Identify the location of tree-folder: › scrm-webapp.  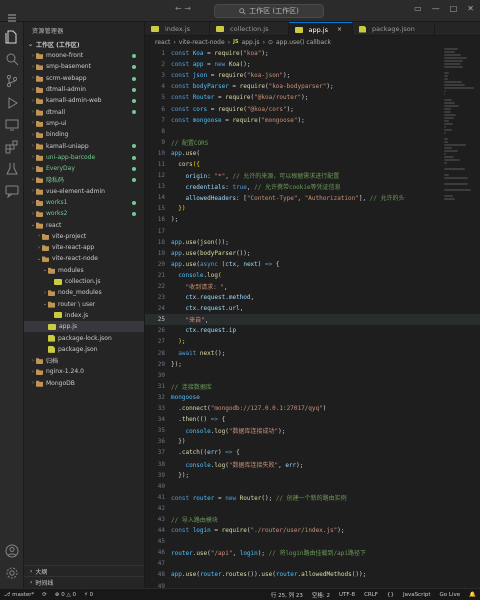
(84, 78).